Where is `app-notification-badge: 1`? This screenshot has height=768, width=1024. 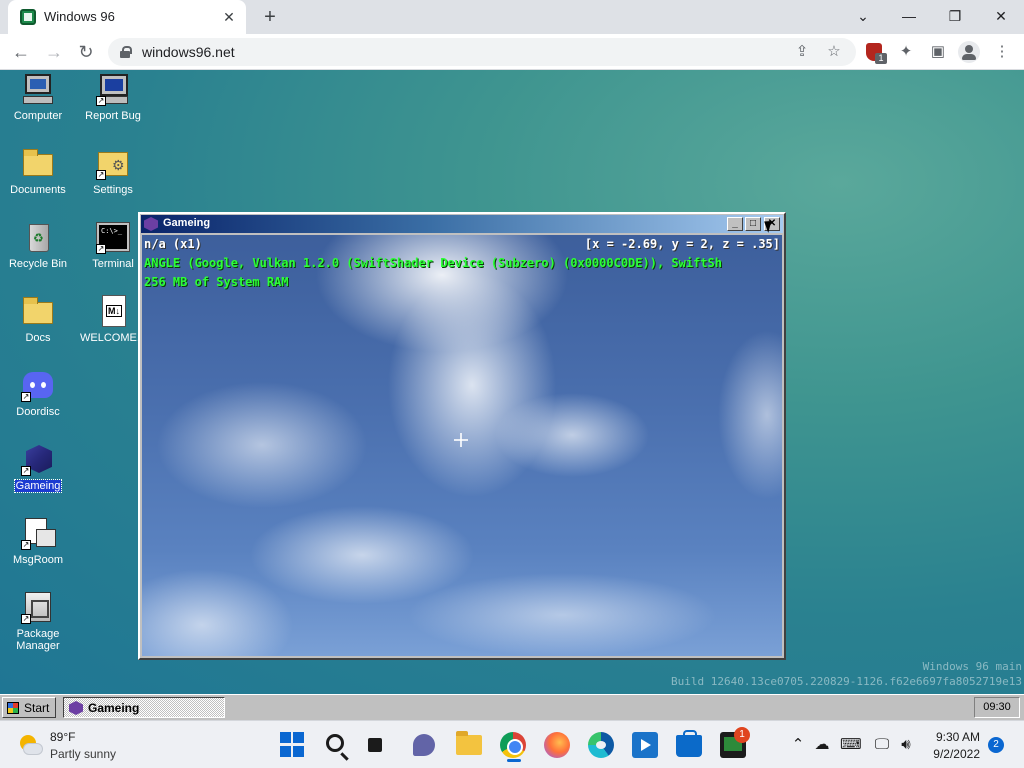 app-notification-badge: 1 is located at coordinates (742, 735).